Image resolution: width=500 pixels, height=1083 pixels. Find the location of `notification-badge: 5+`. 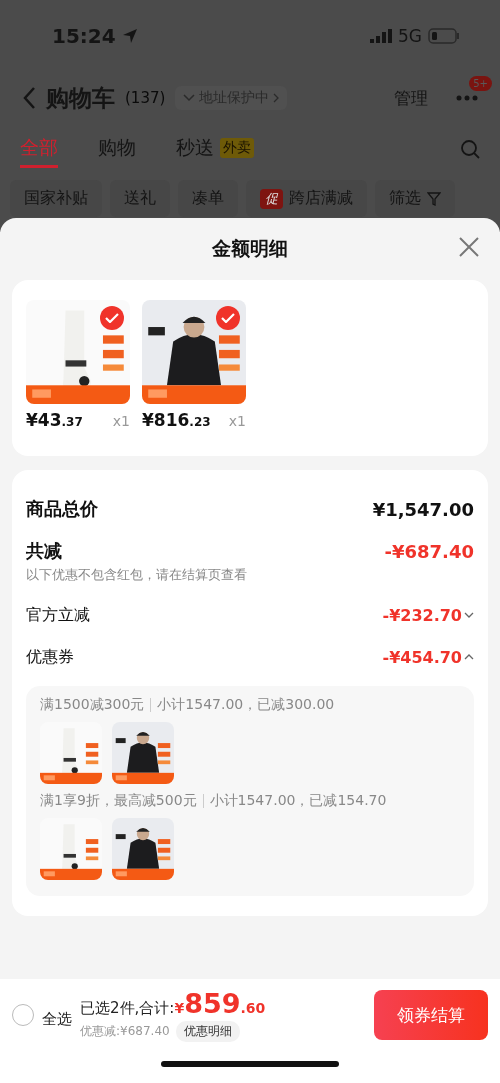

notification-badge: 5+ is located at coordinates (480, 83).